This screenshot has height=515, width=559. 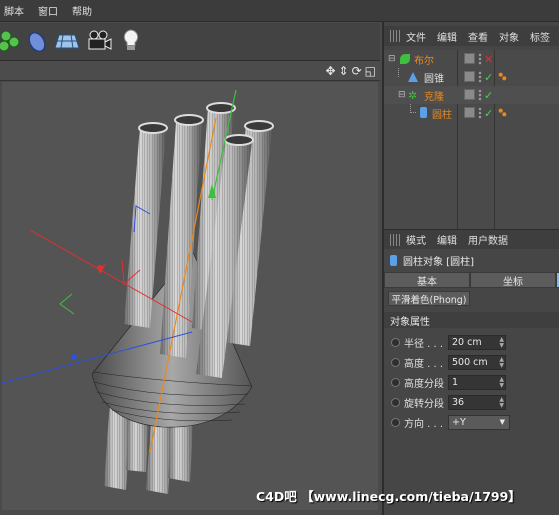 What do you see at coordinates (424, 404) in the screenshot?
I see `prop-label: 旋转分段` at bounding box center [424, 404].